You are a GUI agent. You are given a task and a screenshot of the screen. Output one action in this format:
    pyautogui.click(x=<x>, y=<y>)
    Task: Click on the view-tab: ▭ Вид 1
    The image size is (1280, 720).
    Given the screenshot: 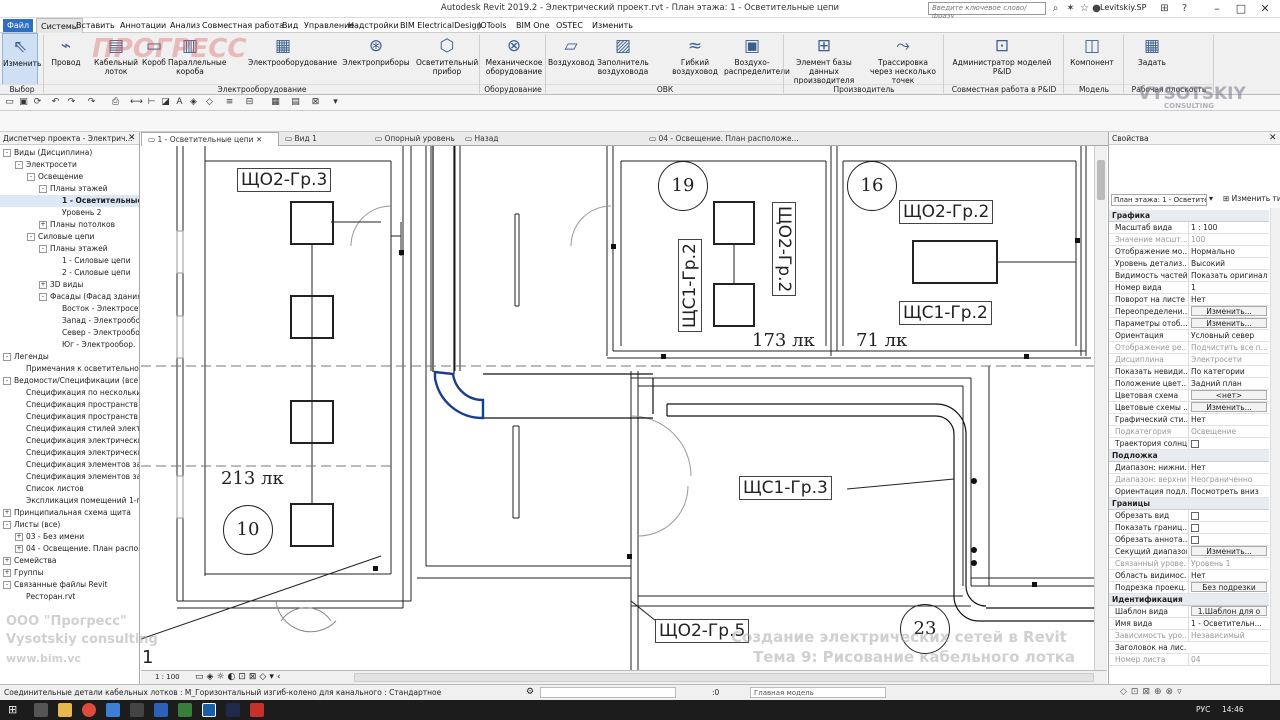 What is the action you would take?
    pyautogui.click(x=324, y=139)
    